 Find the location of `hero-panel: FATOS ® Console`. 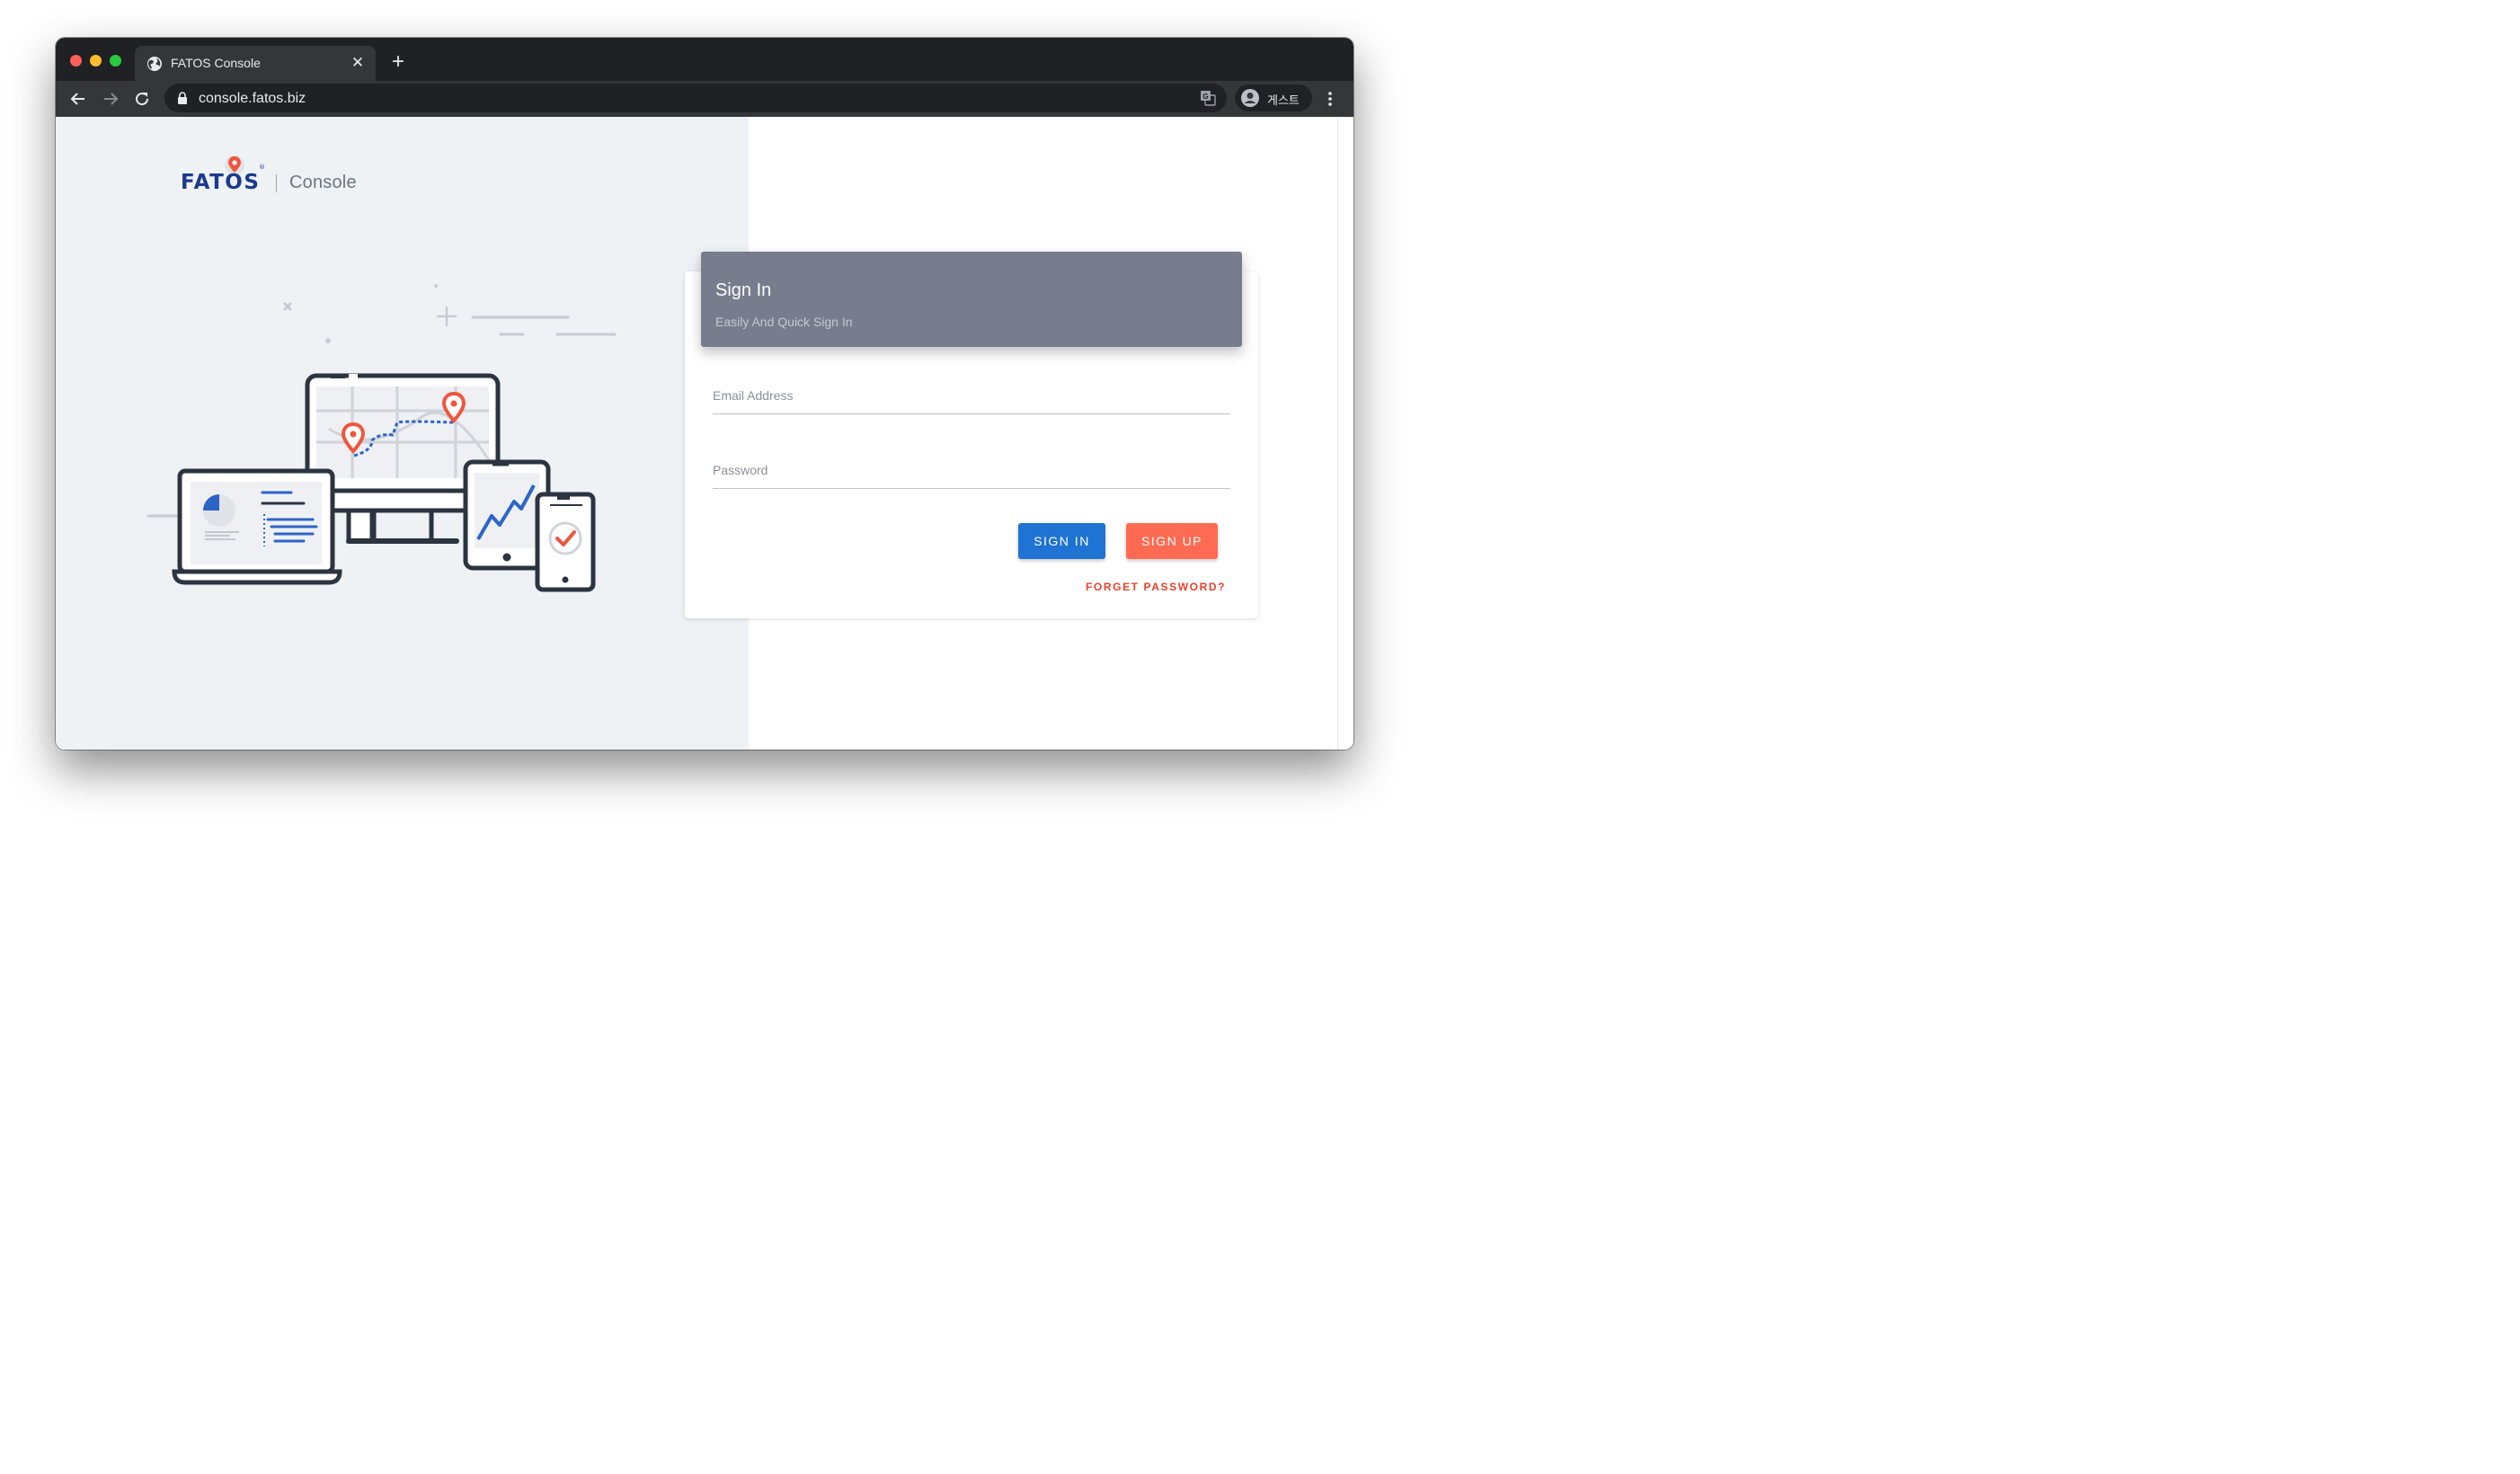

hero-panel: FATOS ® Console is located at coordinates (402, 434).